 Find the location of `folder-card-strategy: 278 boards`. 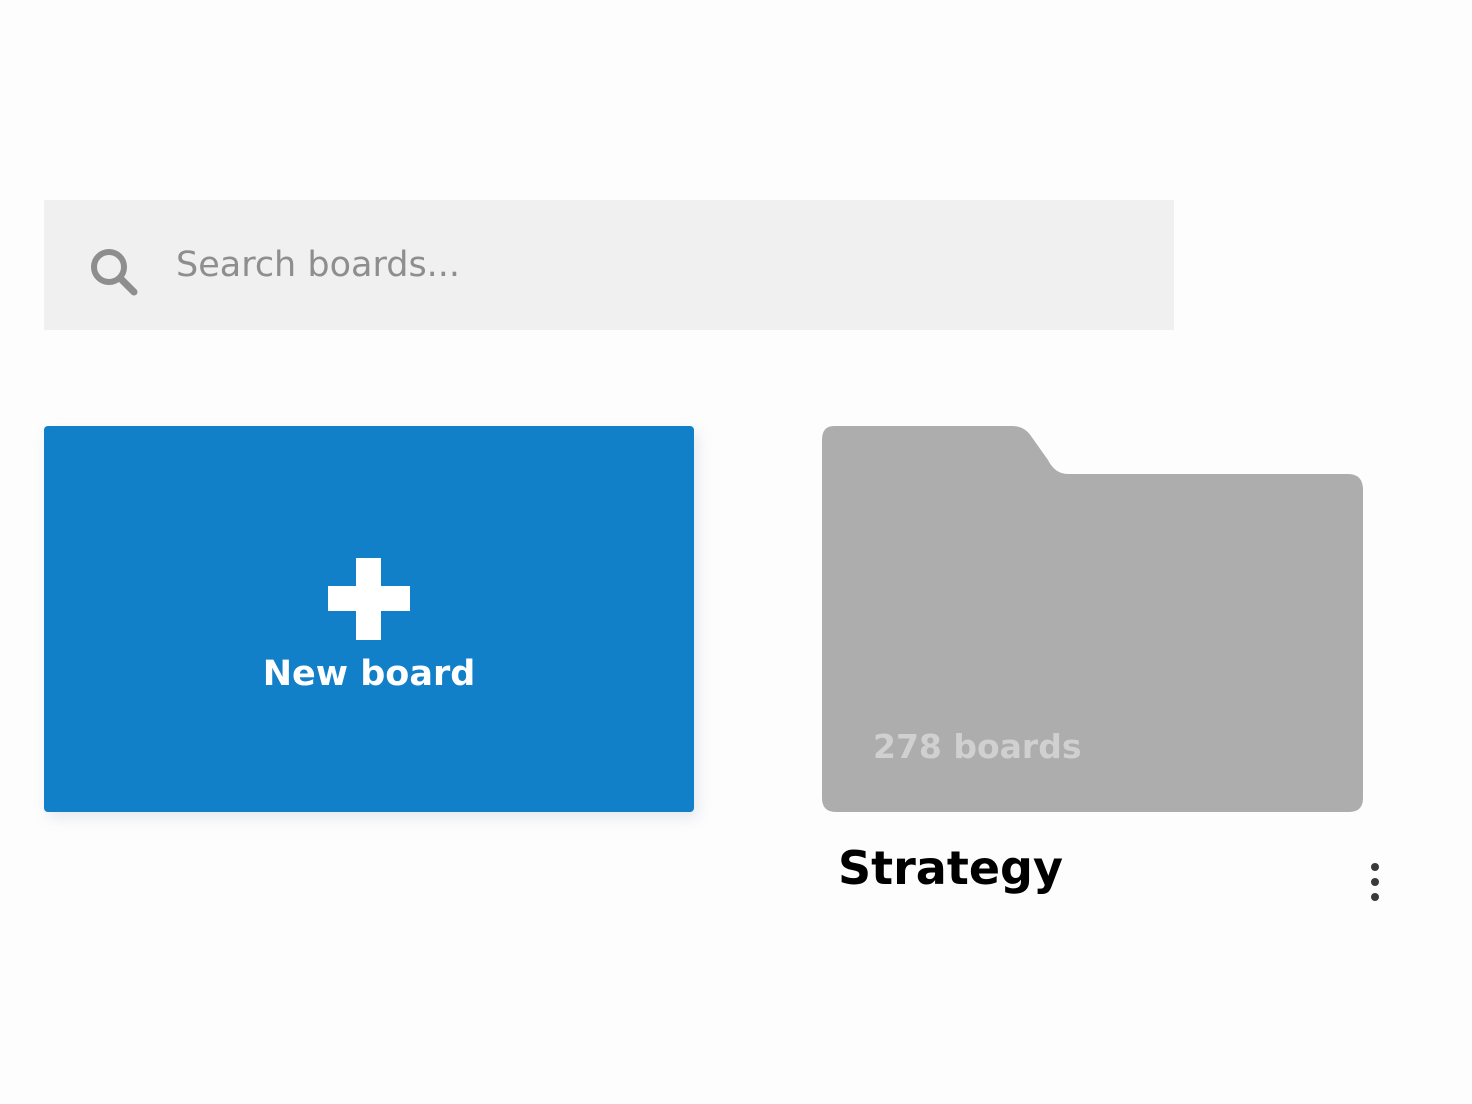

folder-card-strategy: 278 boards is located at coordinates (1093, 619).